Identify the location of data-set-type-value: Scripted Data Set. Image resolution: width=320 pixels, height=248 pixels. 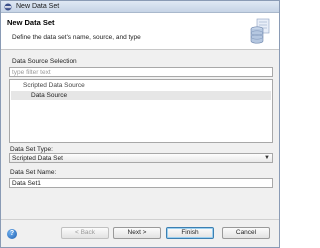
(37, 158).